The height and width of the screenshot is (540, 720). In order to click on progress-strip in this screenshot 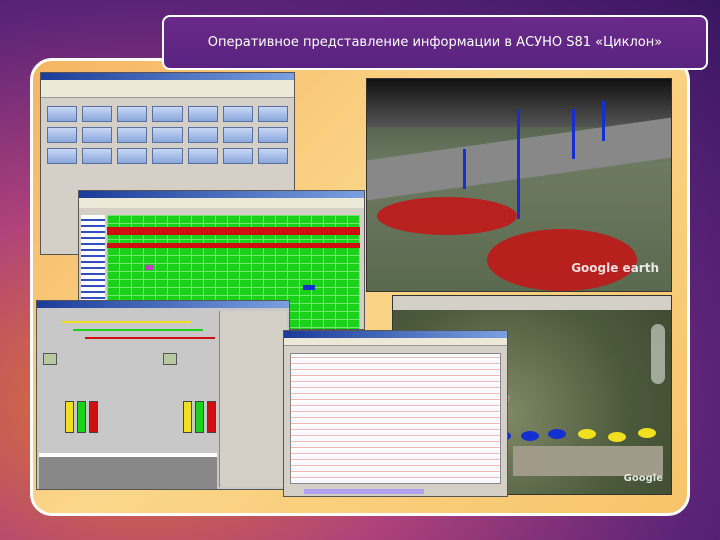, I will do `click(364, 491)`.